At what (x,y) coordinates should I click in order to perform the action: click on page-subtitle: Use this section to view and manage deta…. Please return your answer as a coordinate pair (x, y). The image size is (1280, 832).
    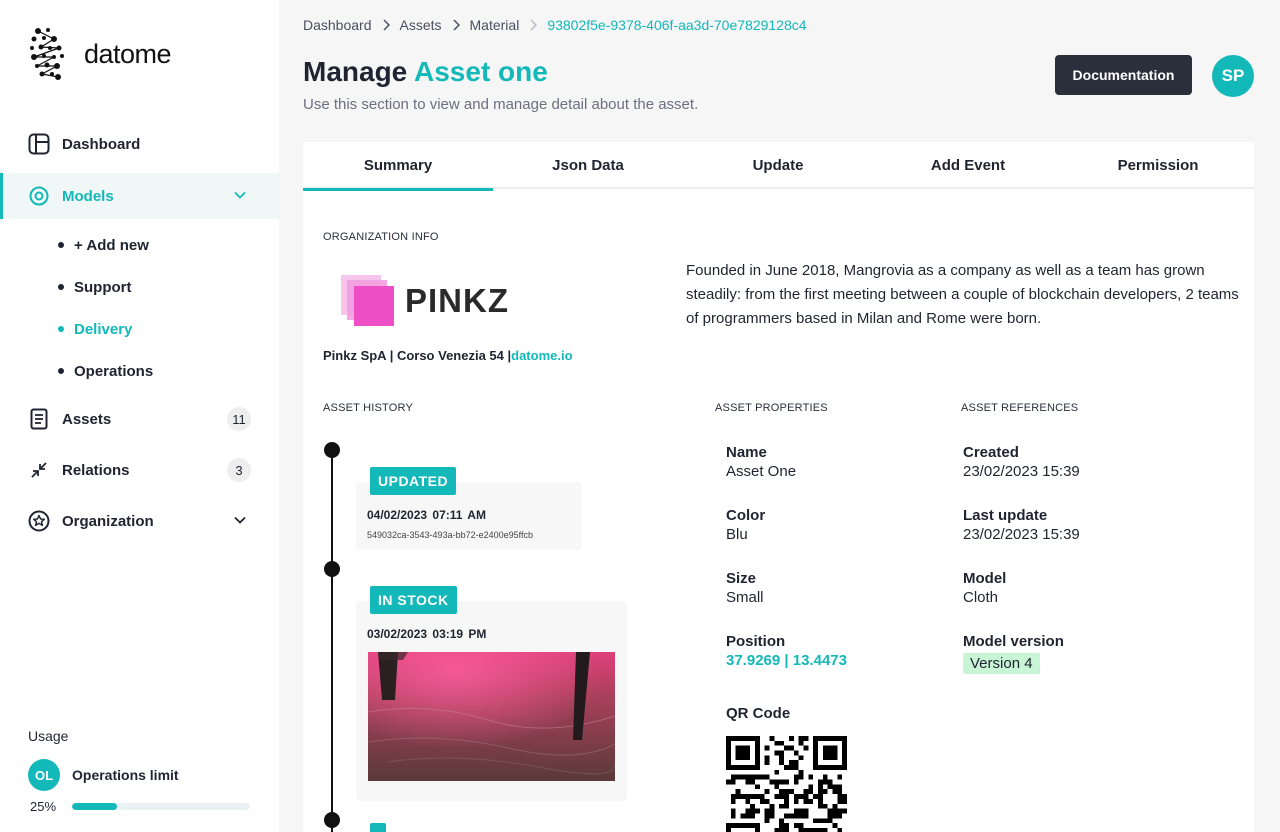
    Looking at the image, I should click on (501, 104).